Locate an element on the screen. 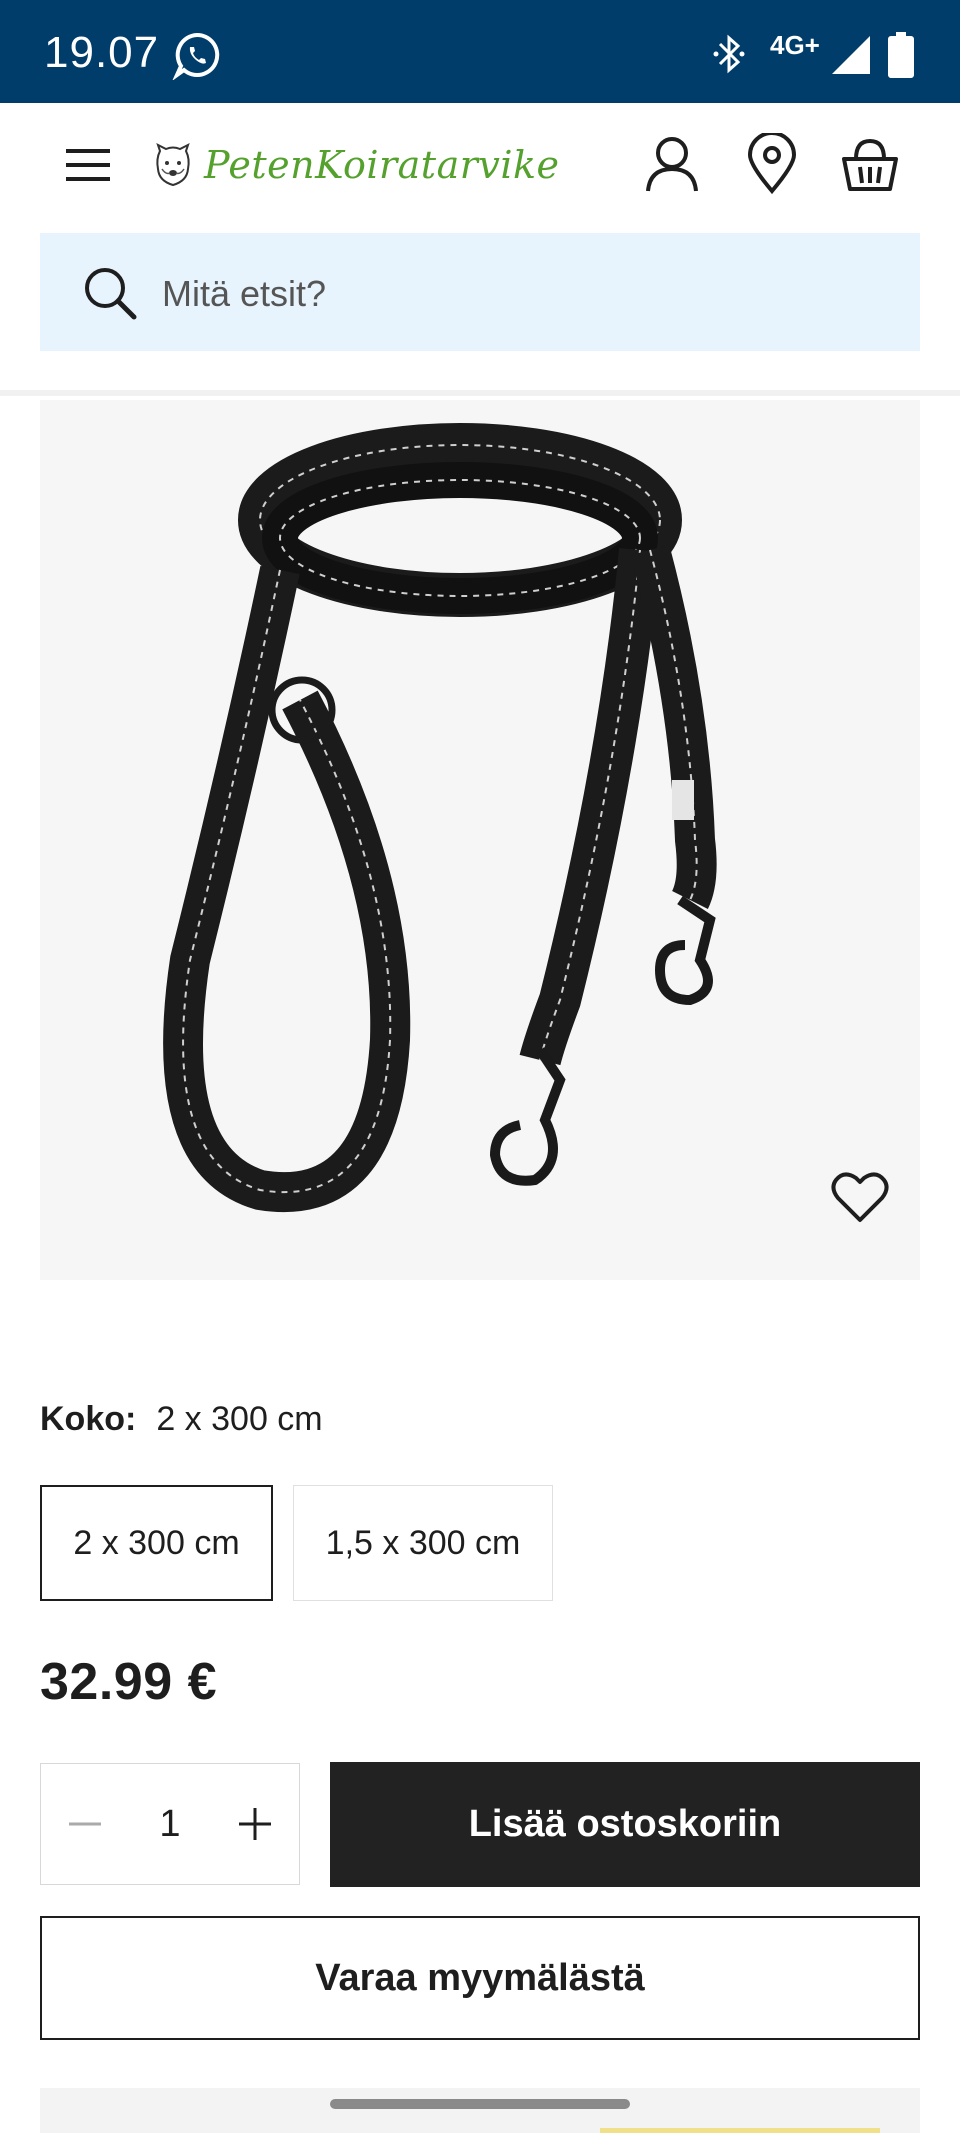 Image resolution: width=960 pixels, height=2133 pixels. size-value: 2 x 300 cm is located at coordinates (239, 1419).